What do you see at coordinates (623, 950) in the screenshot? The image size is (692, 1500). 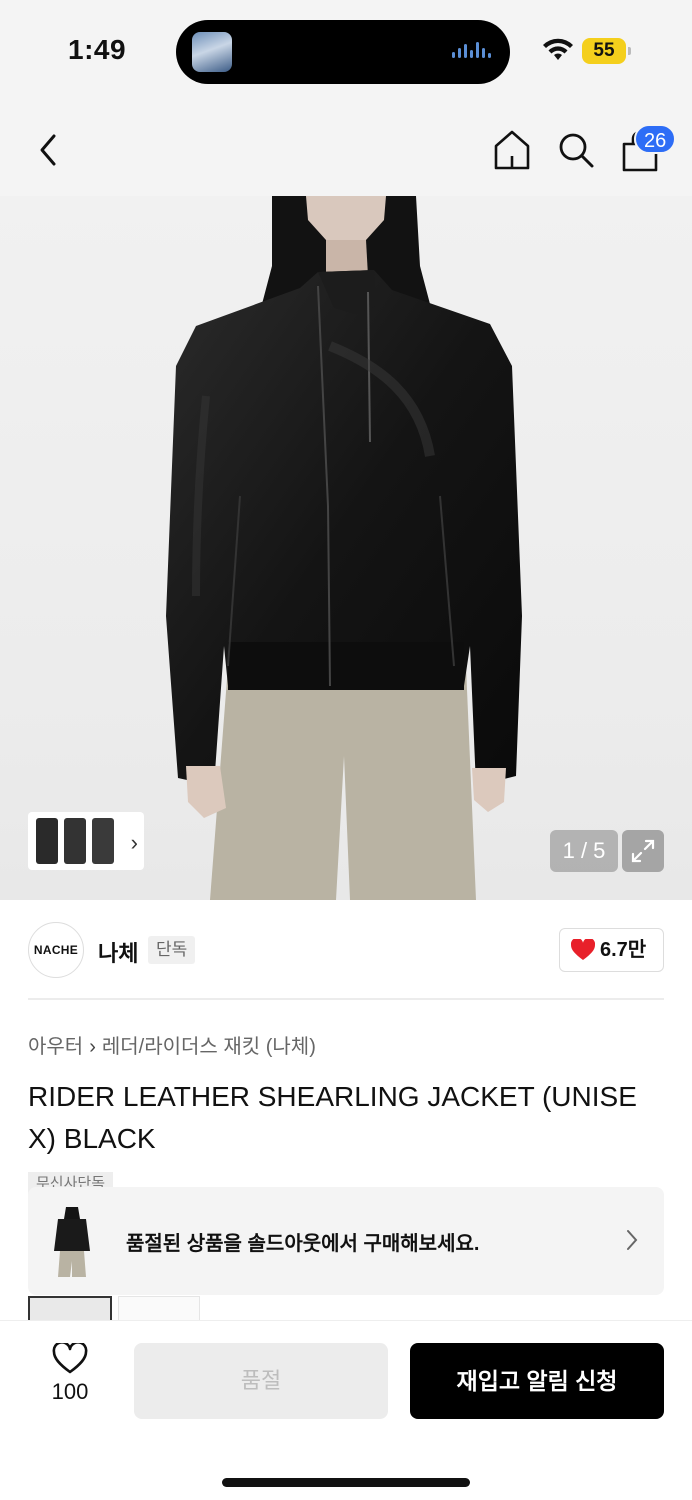 I see `brand-like-count: 6.7만` at bounding box center [623, 950].